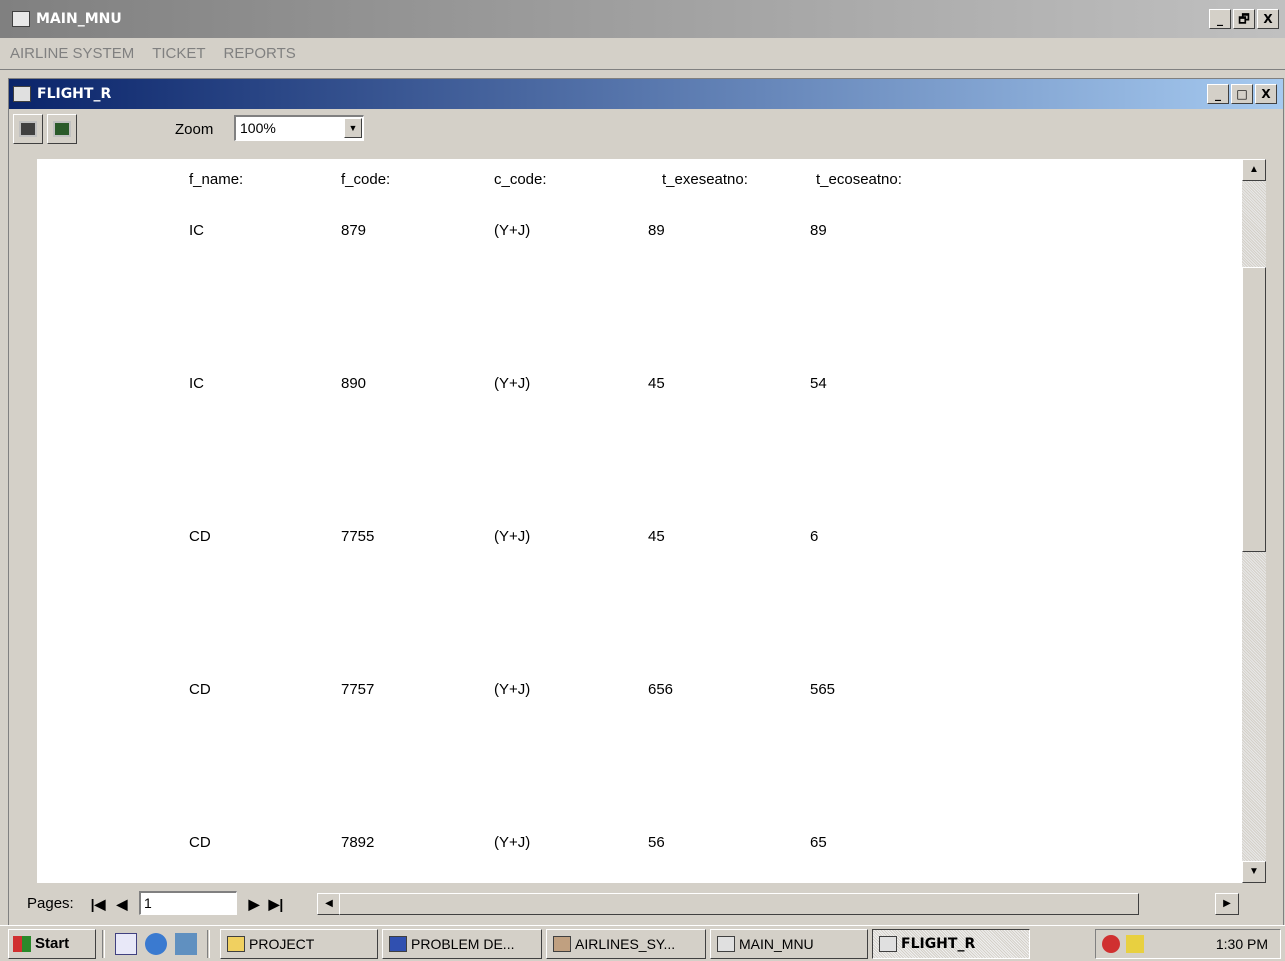 This screenshot has width=1285, height=961. I want to click on outlook-icon, so click(186, 943).